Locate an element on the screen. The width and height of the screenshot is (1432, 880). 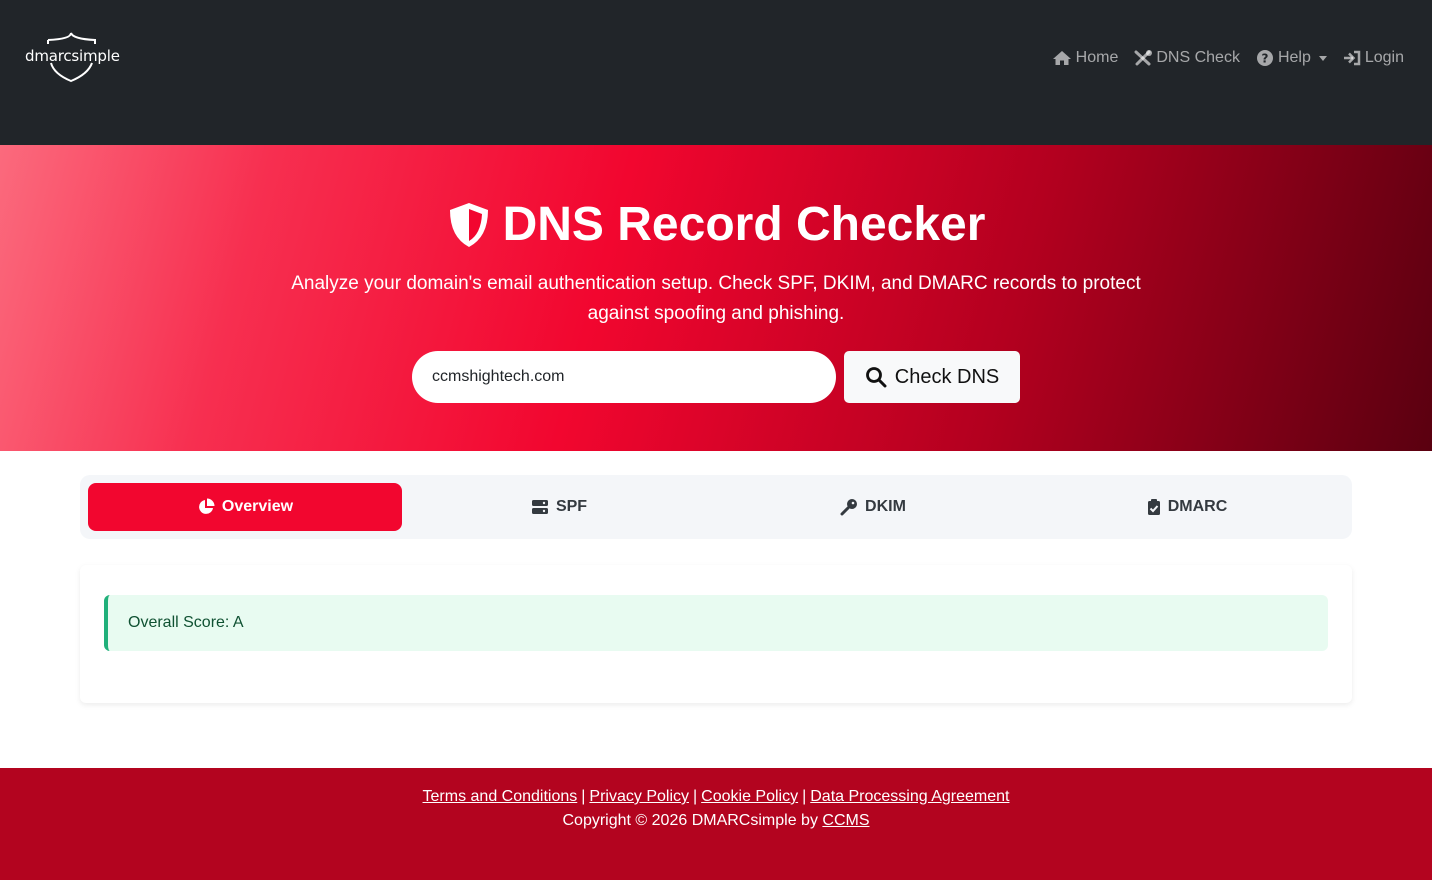
nav-help-label: Help is located at coordinates (1294, 57).